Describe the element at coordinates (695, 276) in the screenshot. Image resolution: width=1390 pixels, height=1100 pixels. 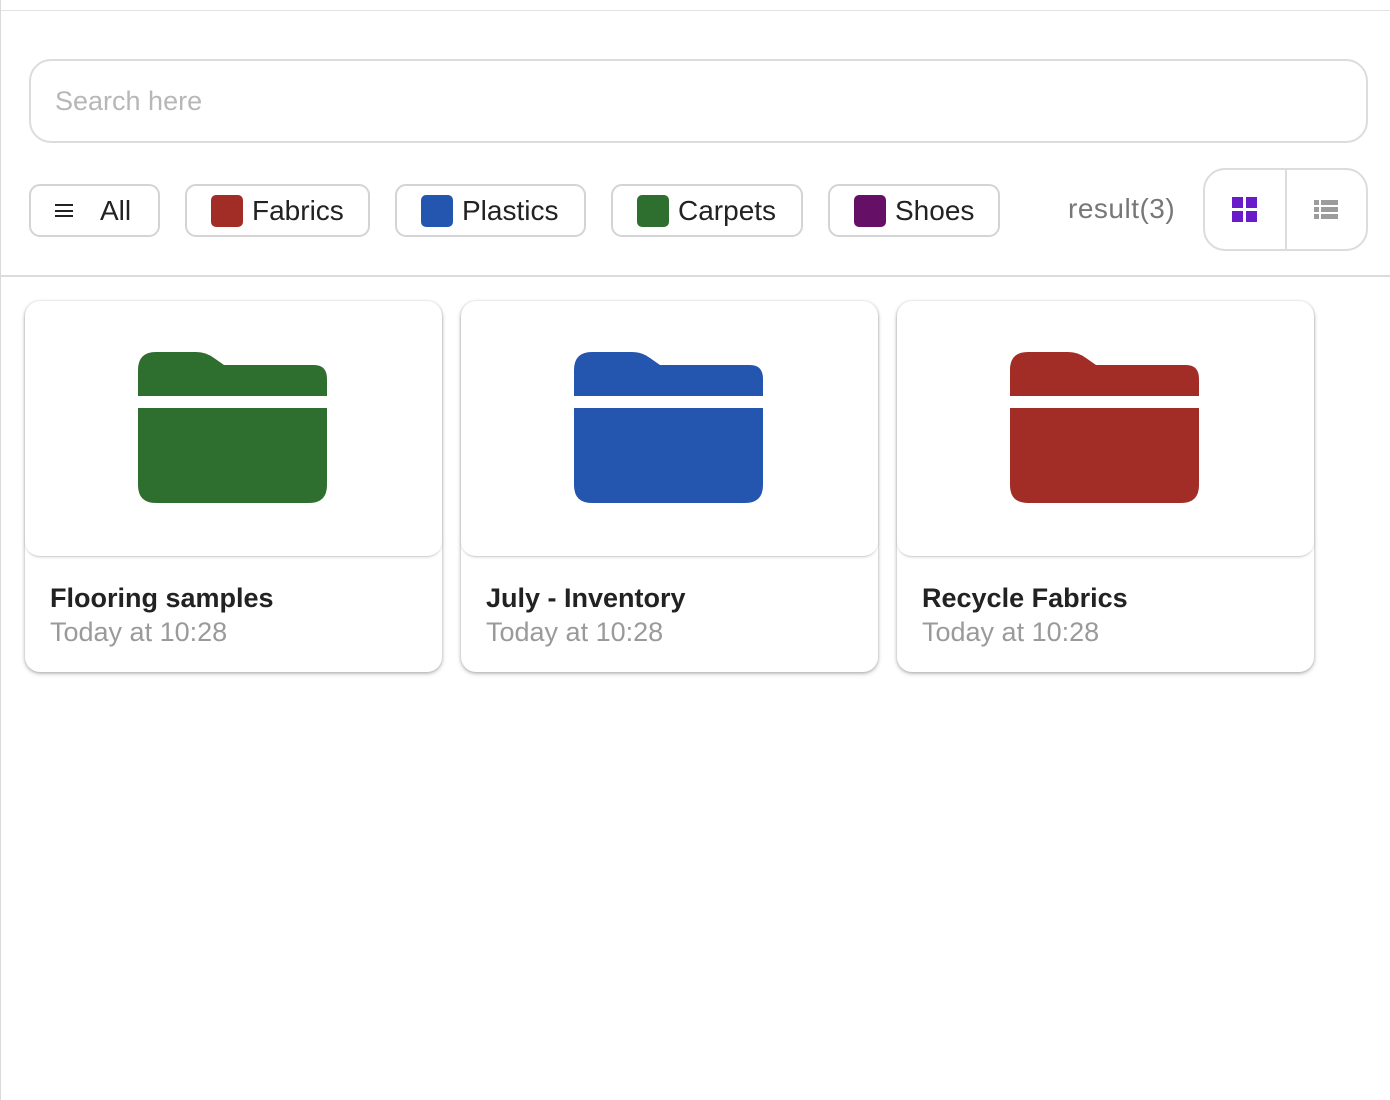
I see `toolbar-divider` at that location.